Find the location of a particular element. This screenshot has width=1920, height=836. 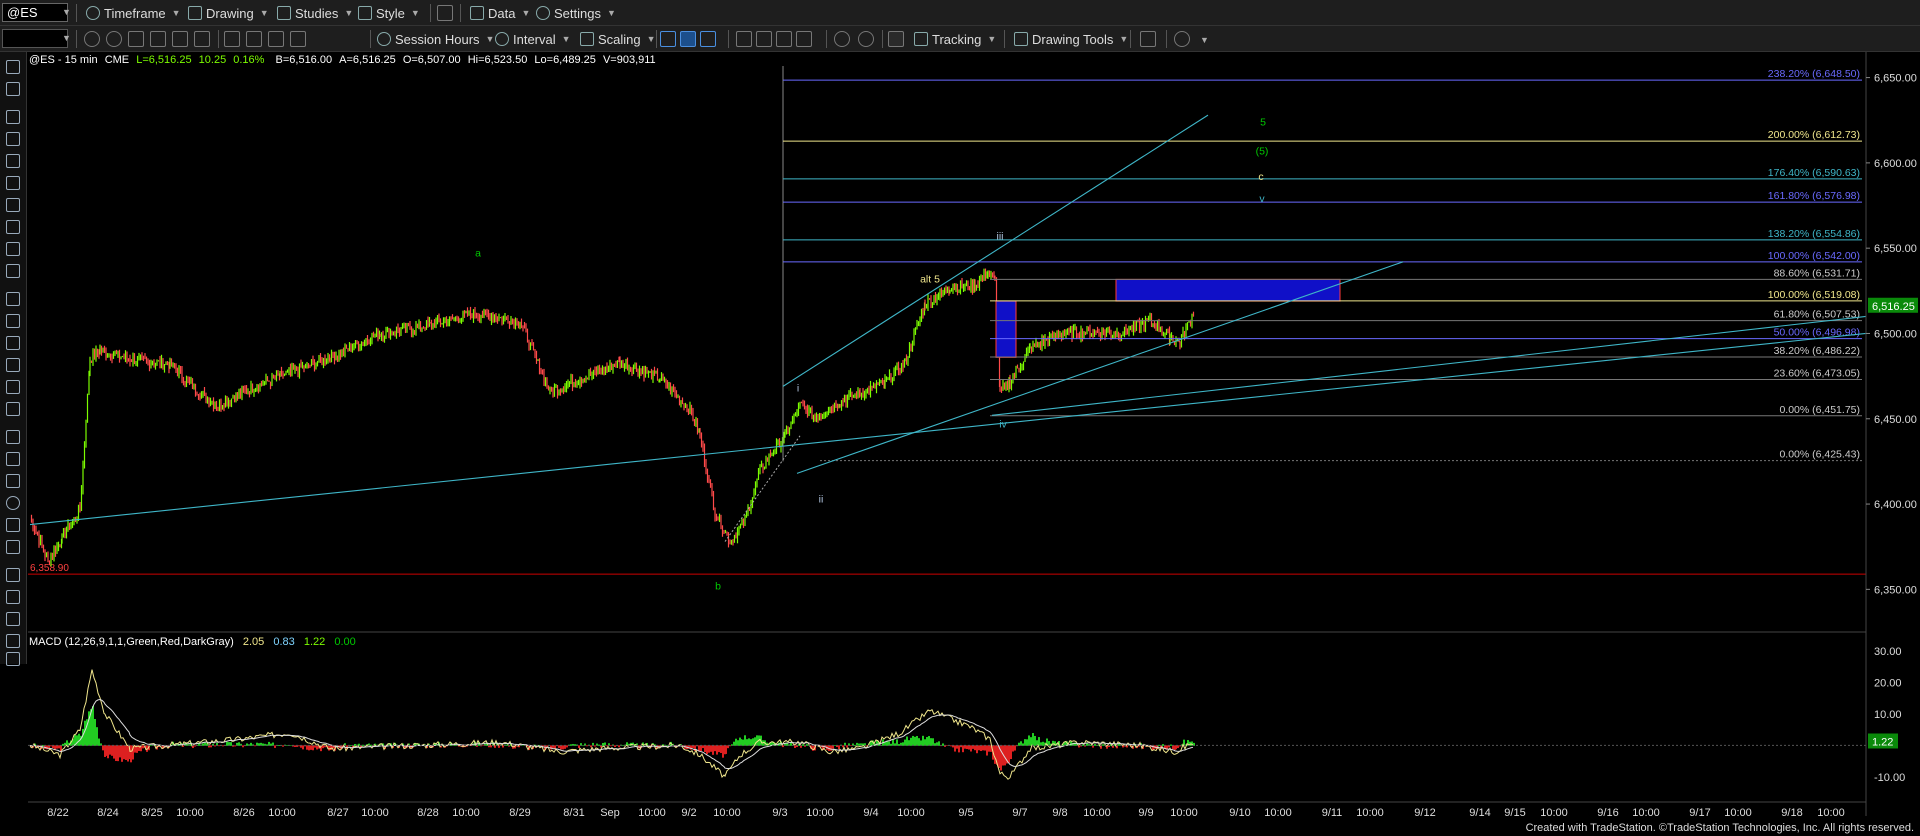

header-change: 10.25 is located at coordinates (212, 60).